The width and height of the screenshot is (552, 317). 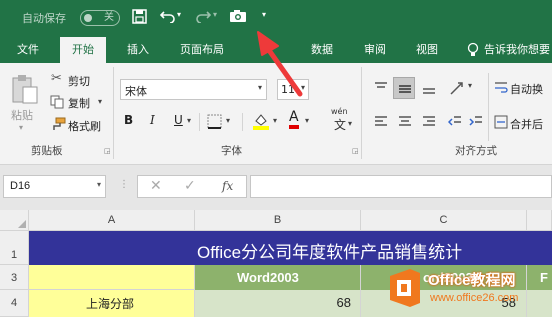 I want to click on annotation-arrow, so click(x=280, y=64).